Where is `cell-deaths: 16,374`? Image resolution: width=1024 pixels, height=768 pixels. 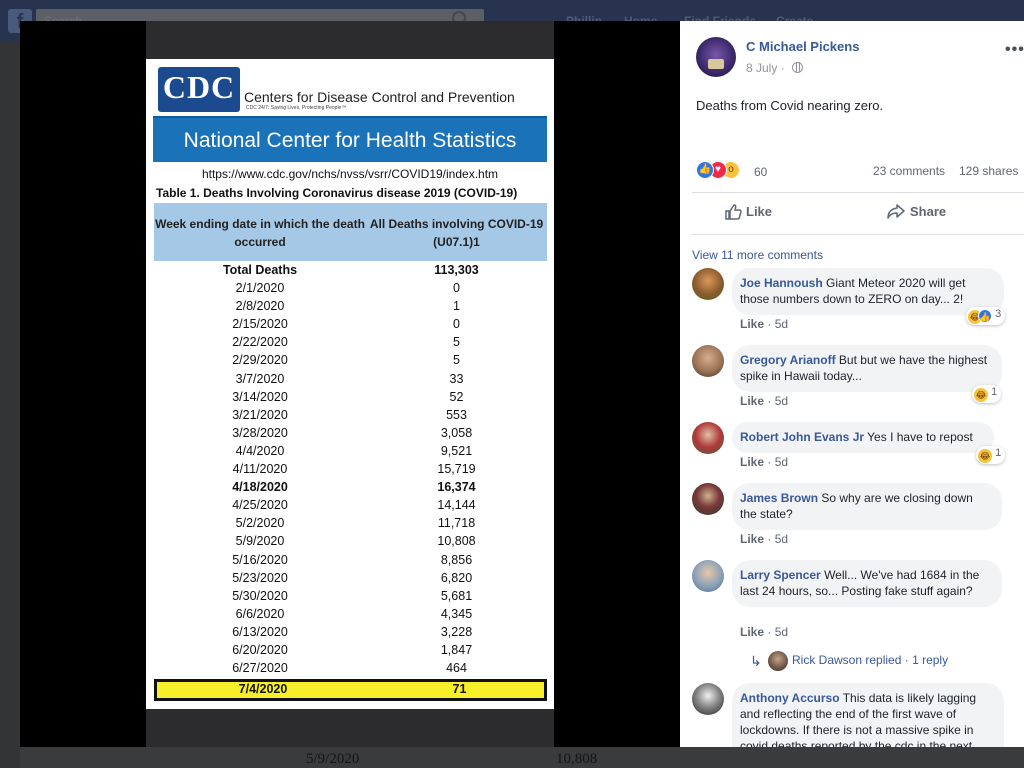
cell-deaths: 16,374 is located at coordinates (456, 487).